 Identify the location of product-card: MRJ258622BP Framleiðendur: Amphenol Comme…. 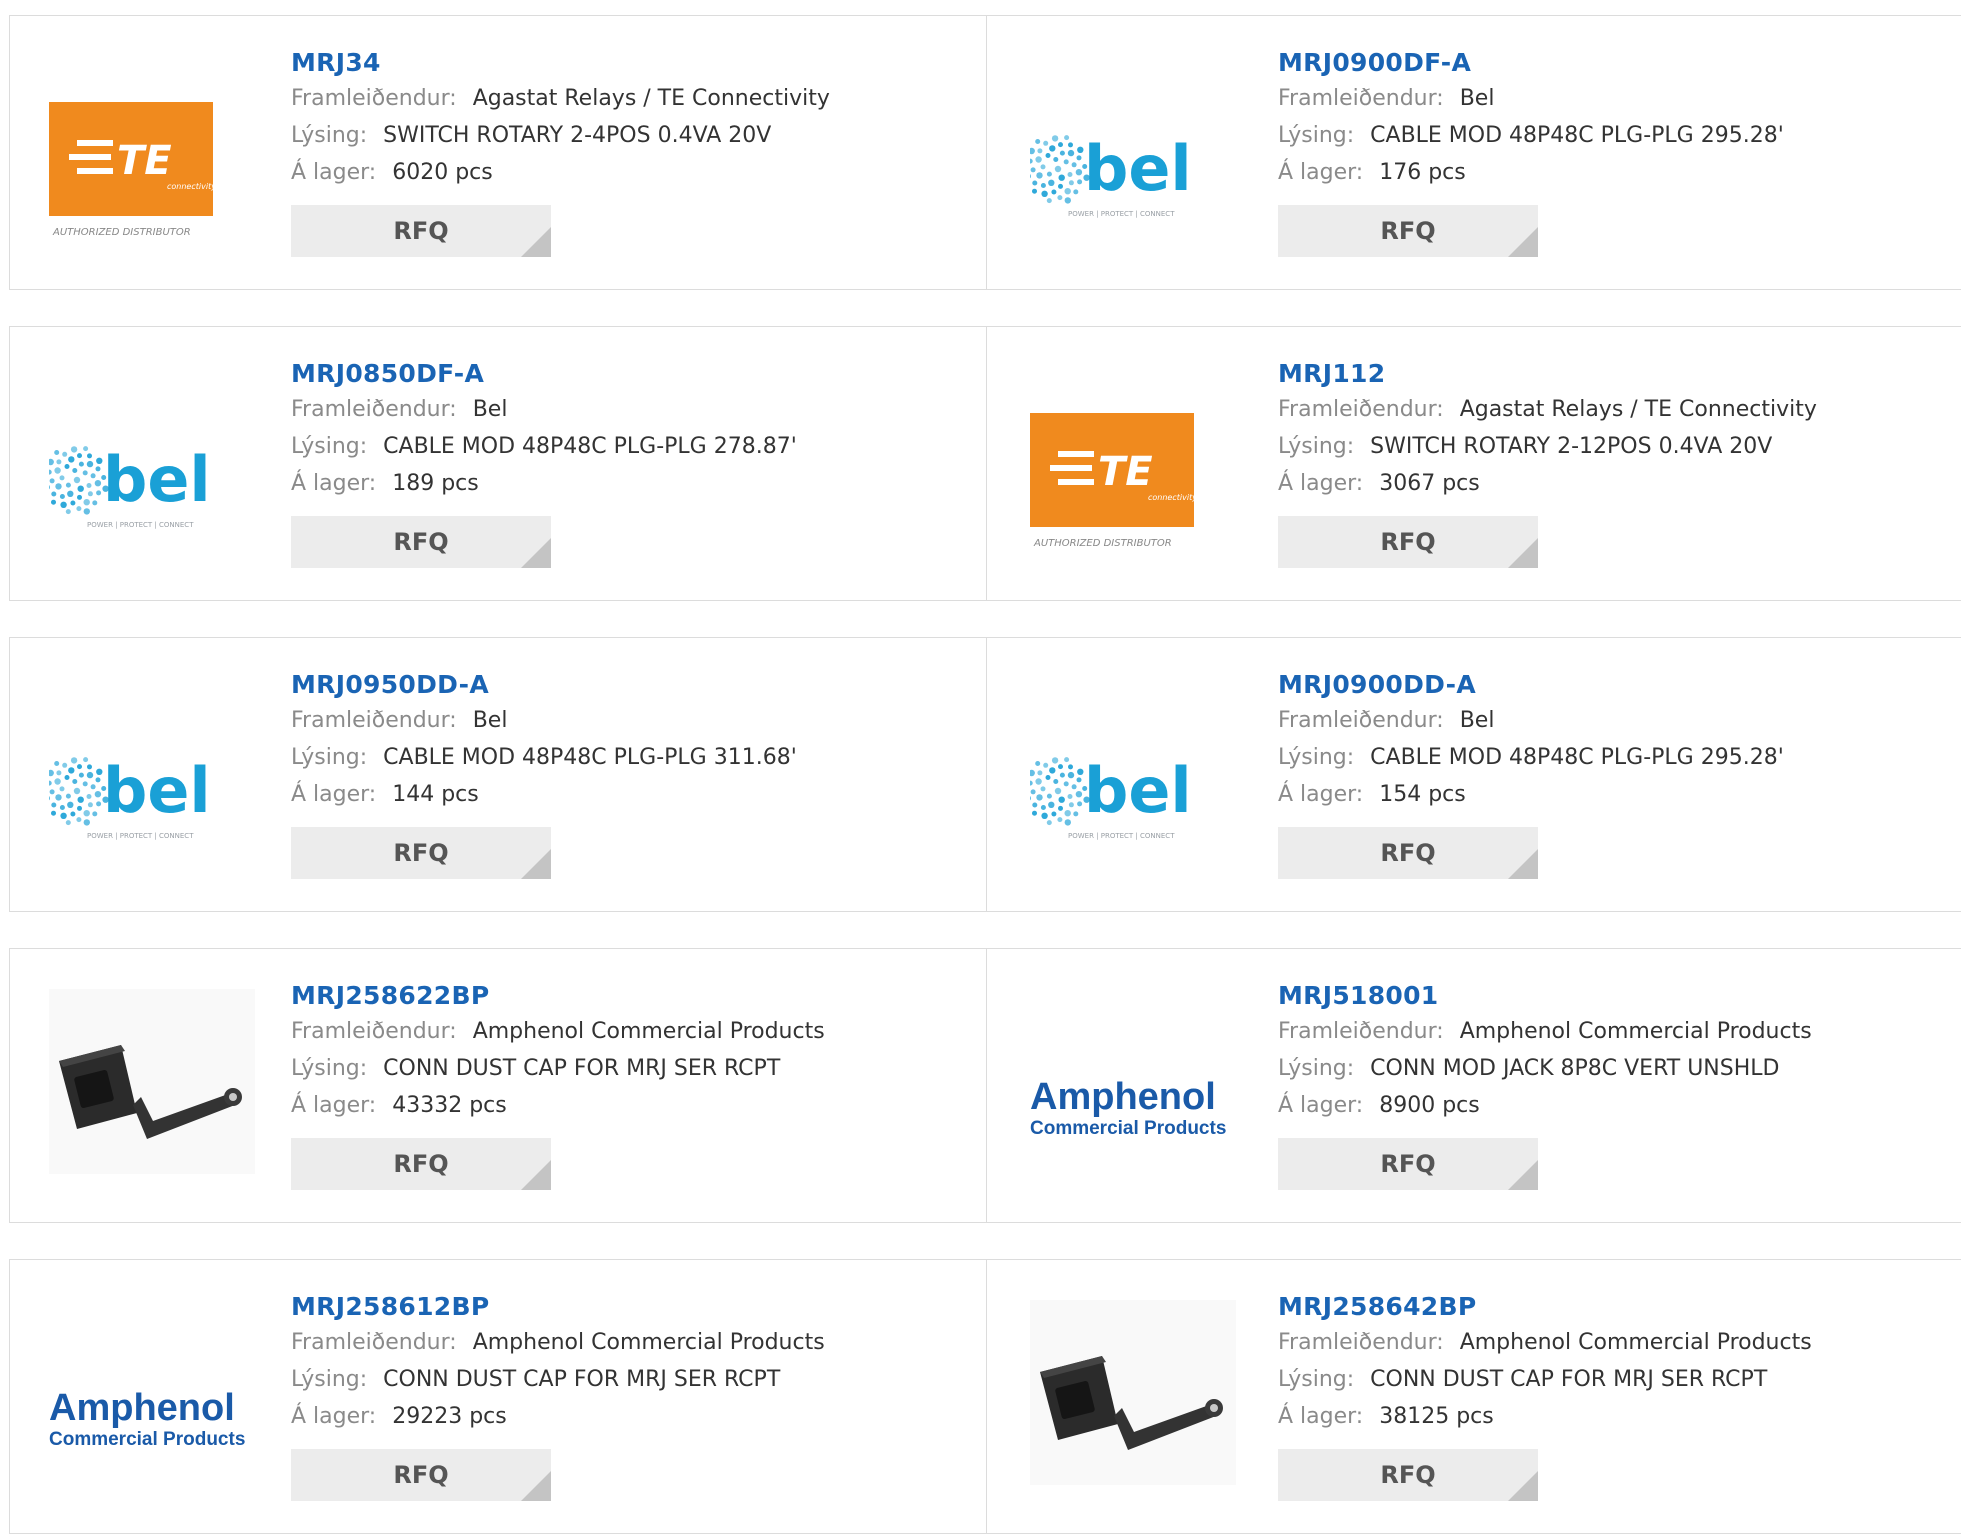
(498, 1085).